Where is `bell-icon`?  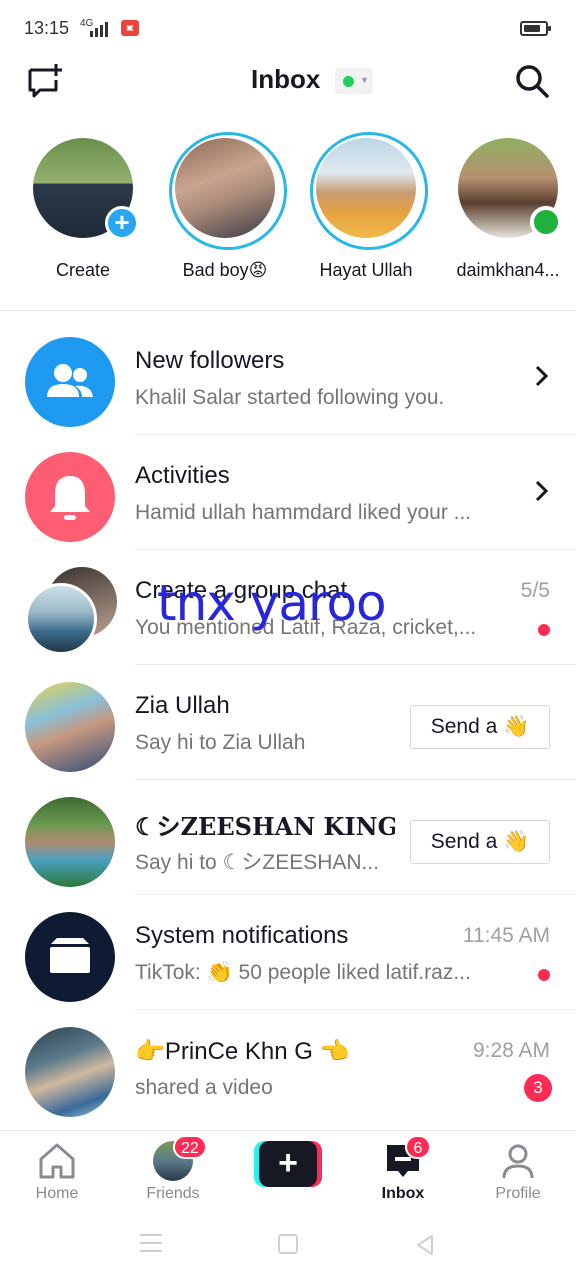 bell-icon is located at coordinates (70, 497).